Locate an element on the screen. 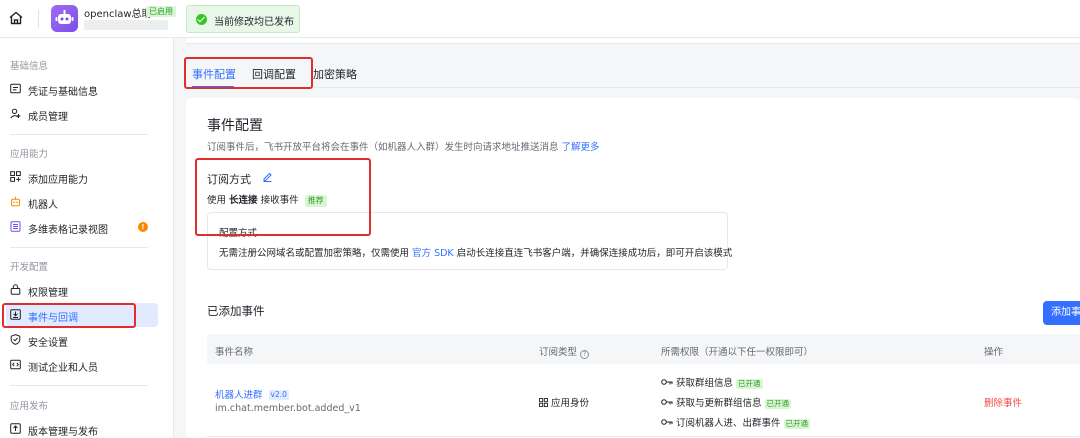 The image size is (1080, 438). event-code: im.chat.member.bot.added_v1 is located at coordinates (288, 408).